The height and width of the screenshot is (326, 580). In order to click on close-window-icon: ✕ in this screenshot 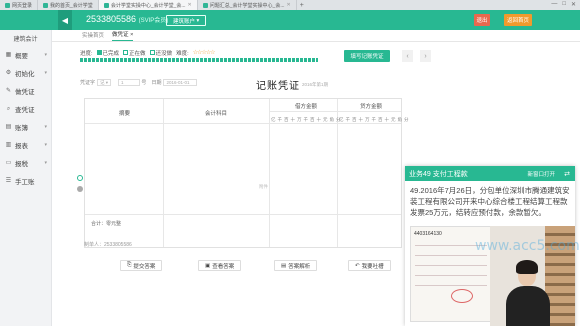, I will do `click(573, 4)`.